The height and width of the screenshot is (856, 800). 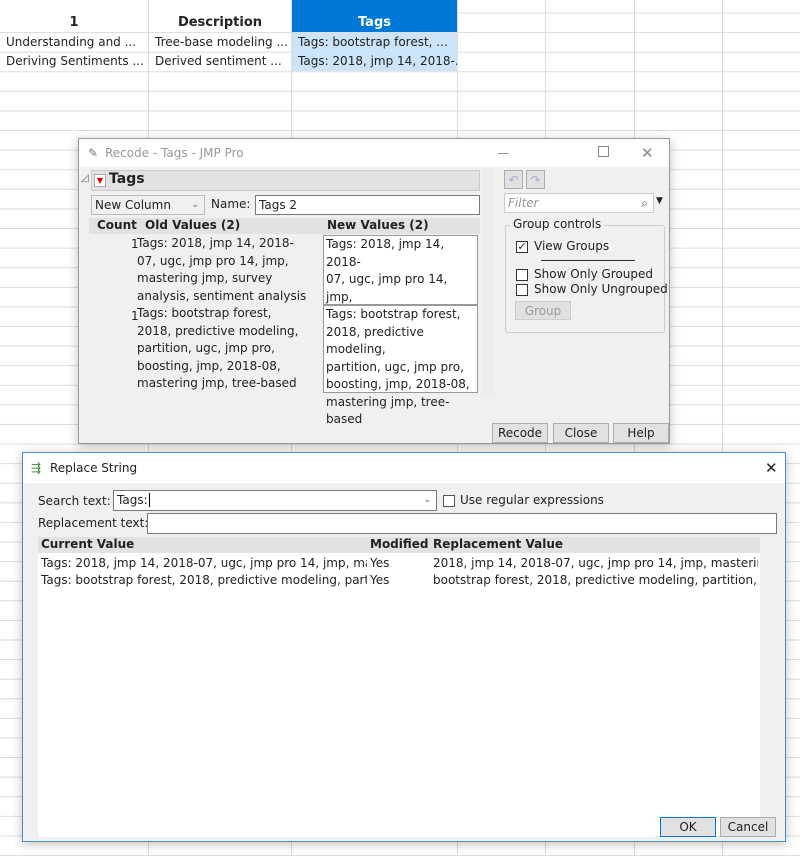 What do you see at coordinates (94, 468) in the screenshot?
I see `window-title: Replace String` at bounding box center [94, 468].